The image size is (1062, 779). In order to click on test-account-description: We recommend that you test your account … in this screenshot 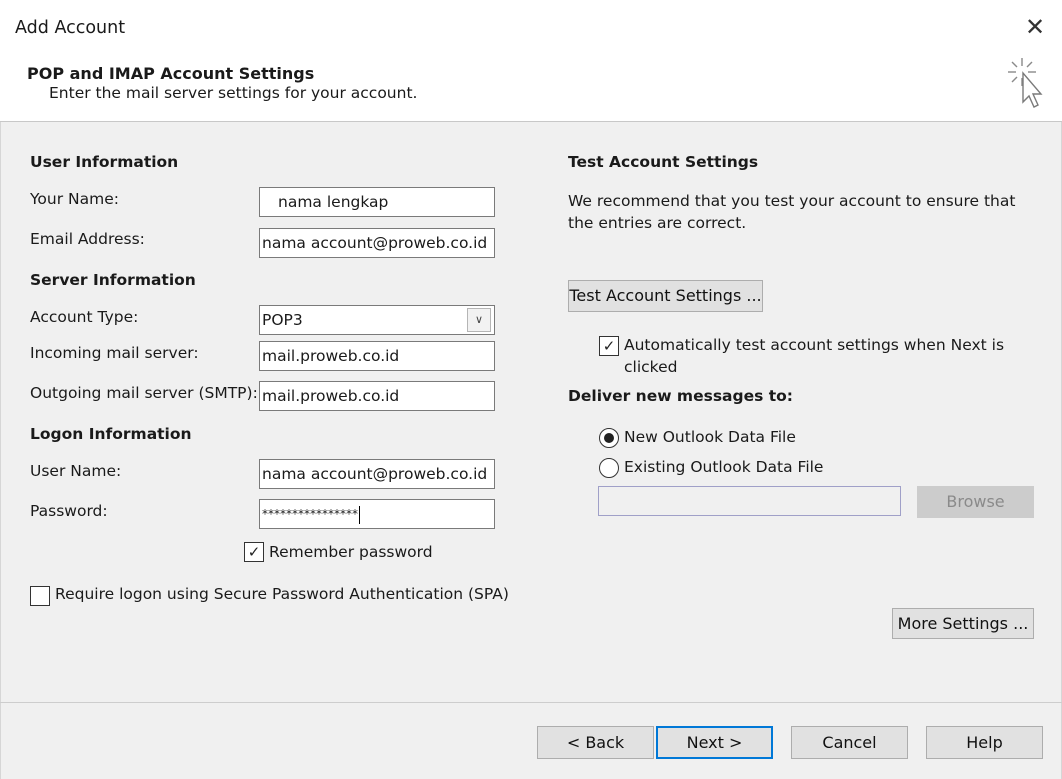, I will do `click(792, 212)`.